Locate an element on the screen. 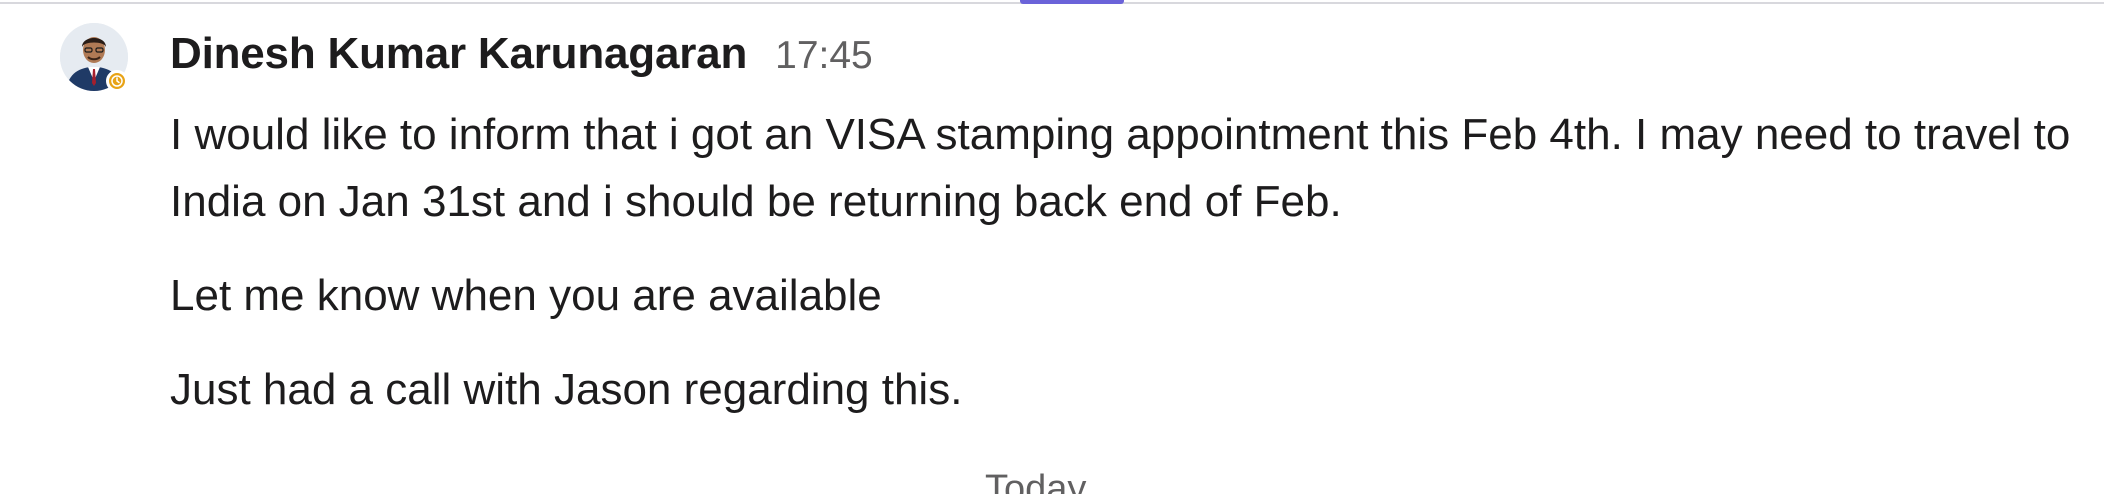 Image resolution: width=2104 pixels, height=494 pixels. date-divider-label: Today is located at coordinates (1036, 481).